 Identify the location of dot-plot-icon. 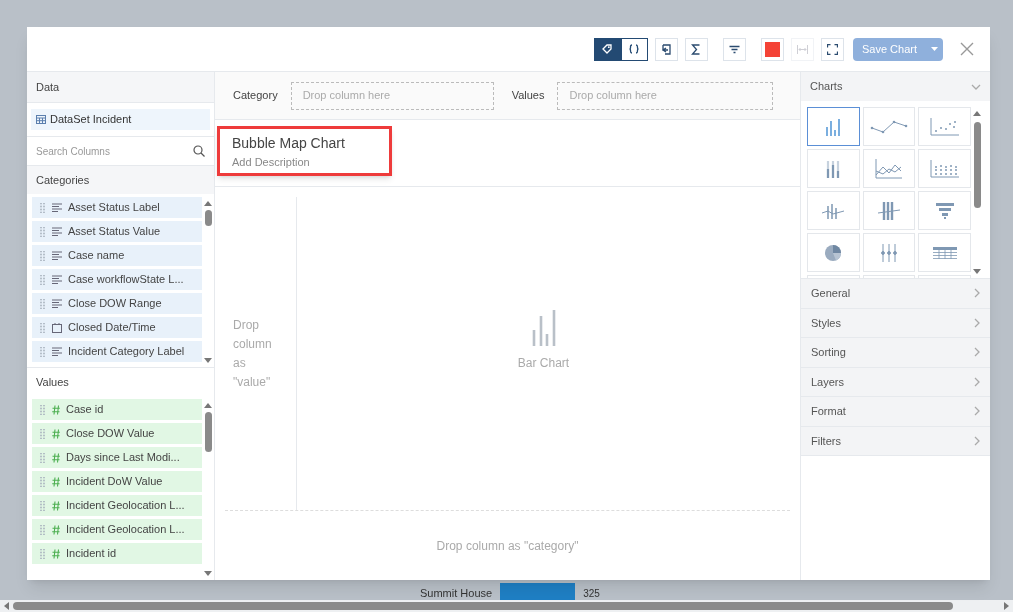
(944, 168).